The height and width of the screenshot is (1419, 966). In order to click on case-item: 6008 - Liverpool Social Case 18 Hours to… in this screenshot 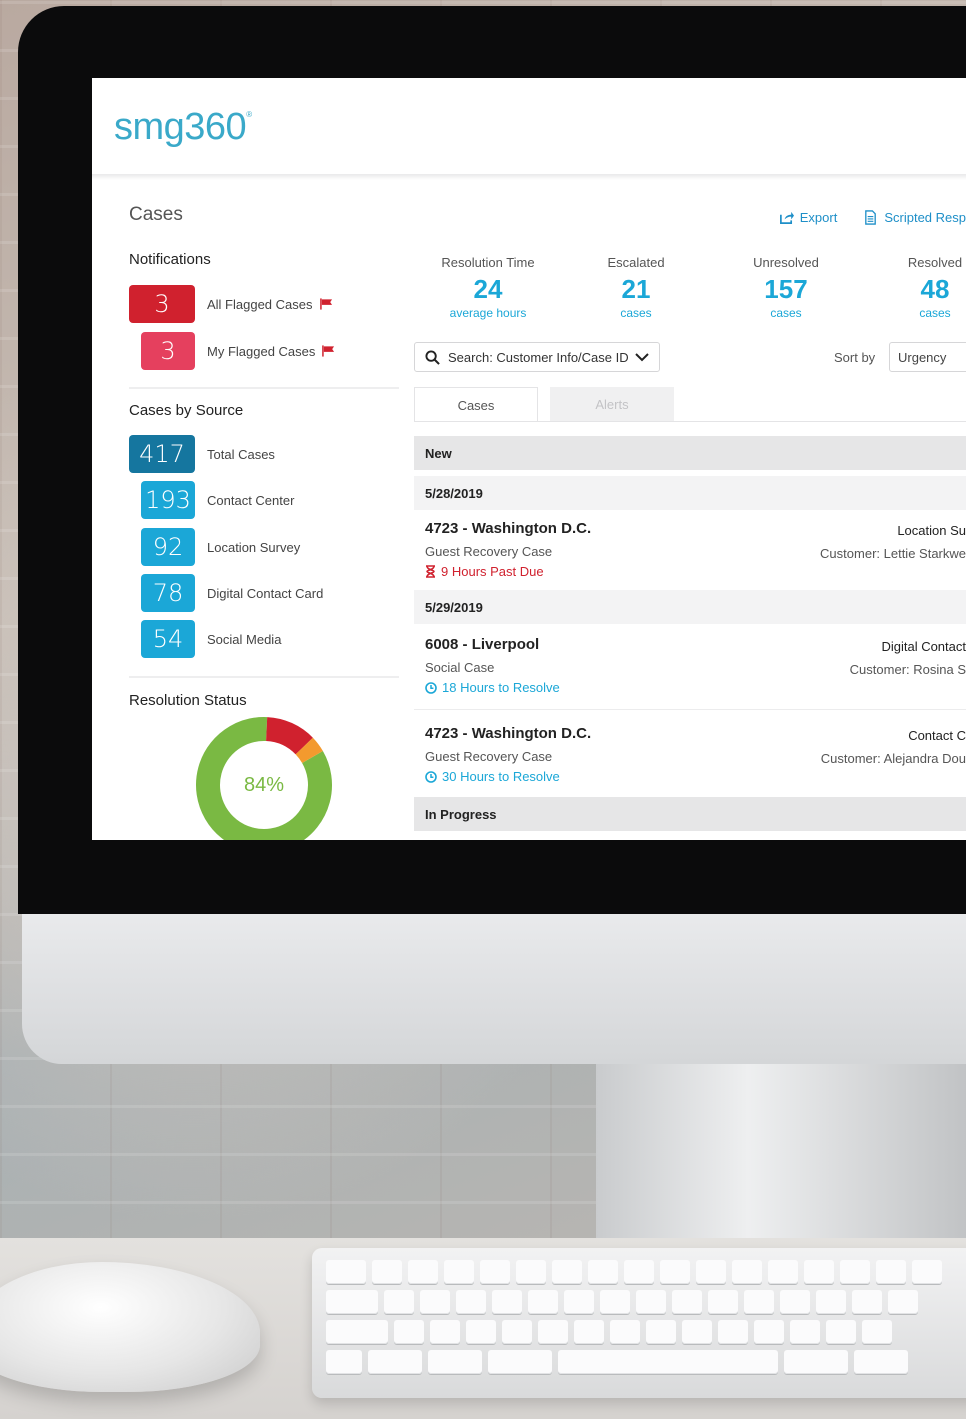, I will do `click(690, 665)`.